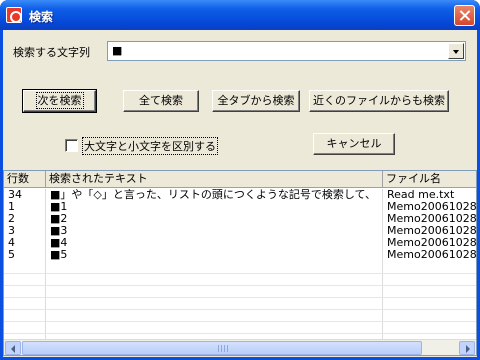  I want to click on search-label: 検索する文字列, so click(51, 52).